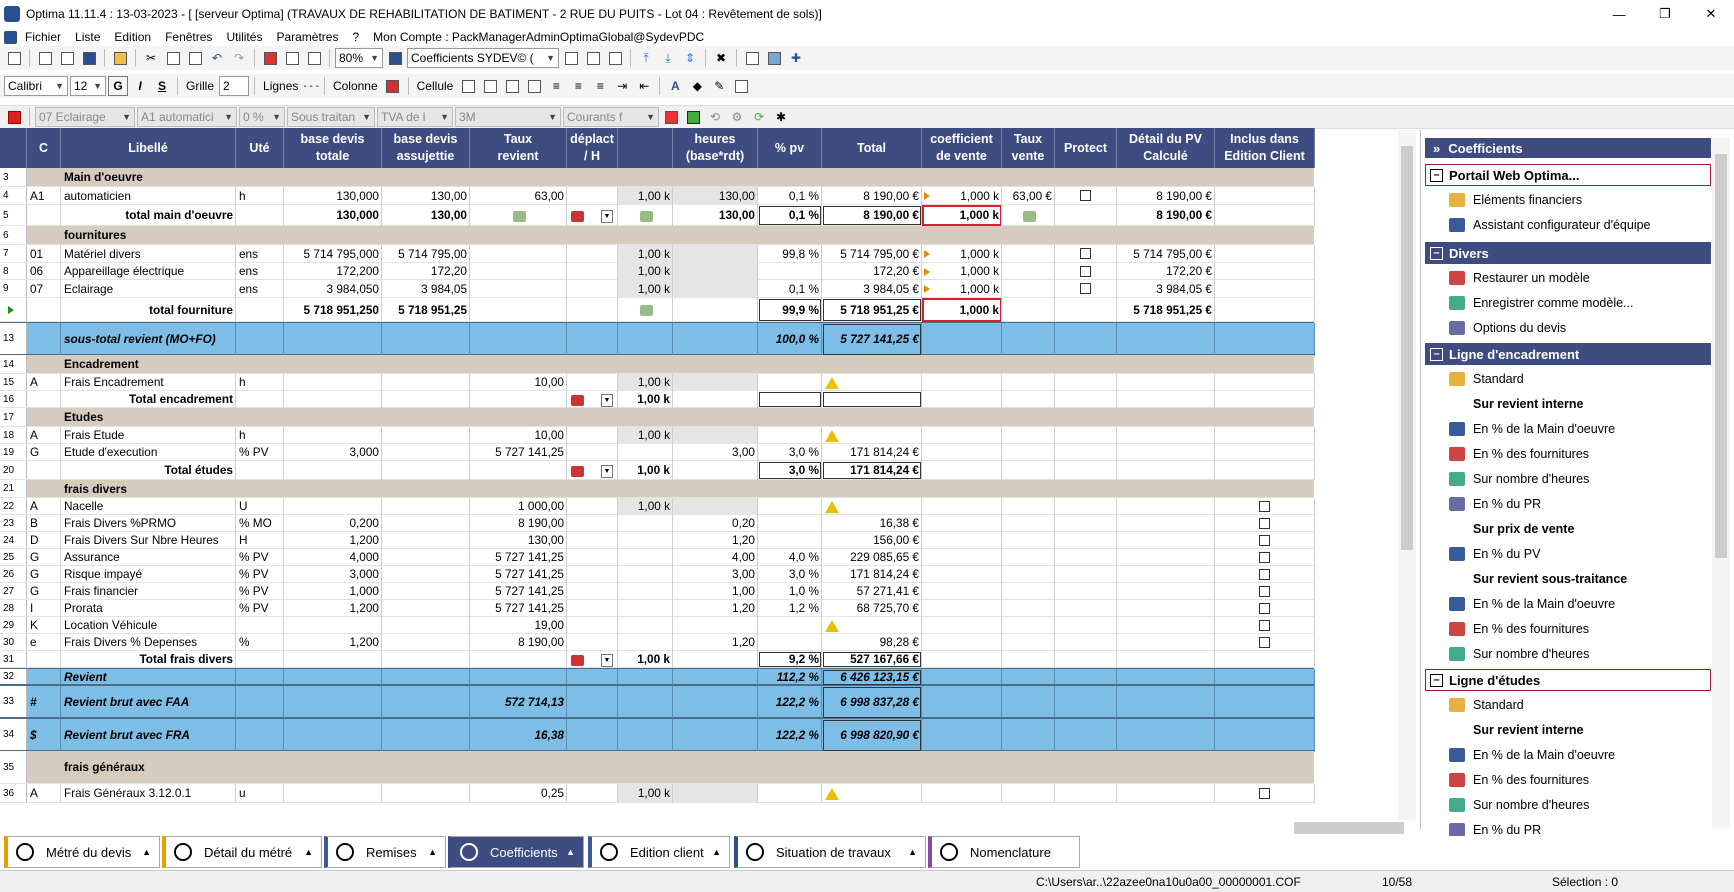 The width and height of the screenshot is (1734, 892). What do you see at coordinates (260, 148) in the screenshot?
I see `column-header: Uté` at bounding box center [260, 148].